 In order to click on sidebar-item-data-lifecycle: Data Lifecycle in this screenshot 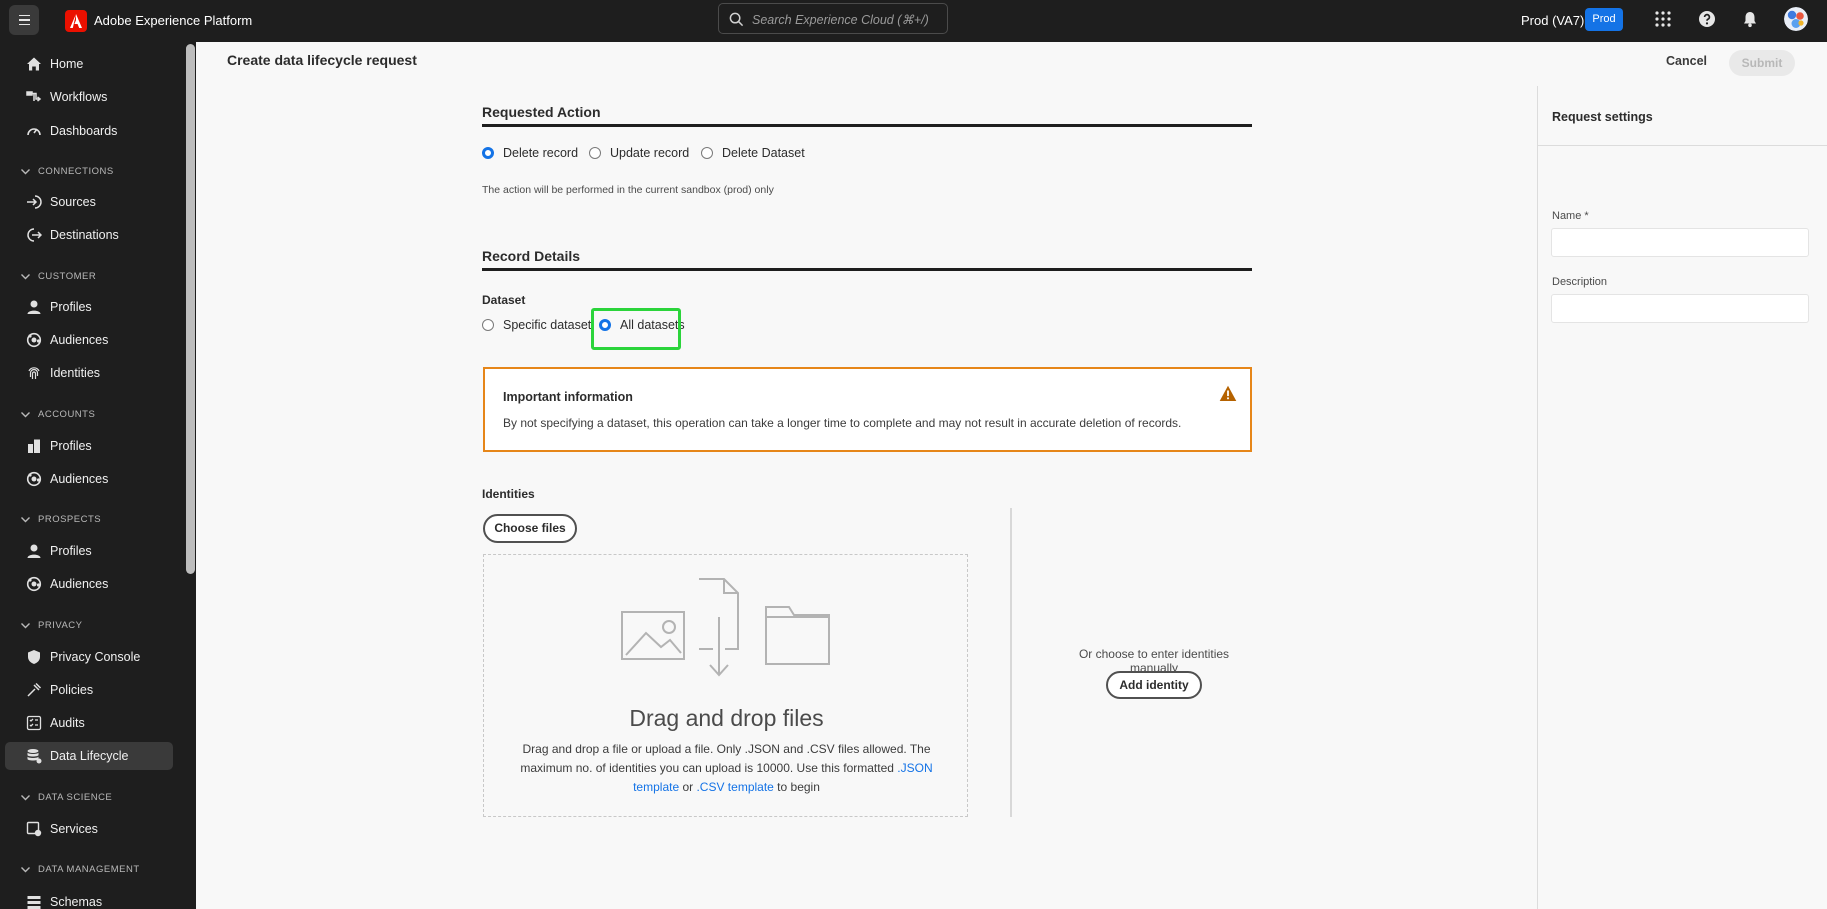, I will do `click(89, 756)`.